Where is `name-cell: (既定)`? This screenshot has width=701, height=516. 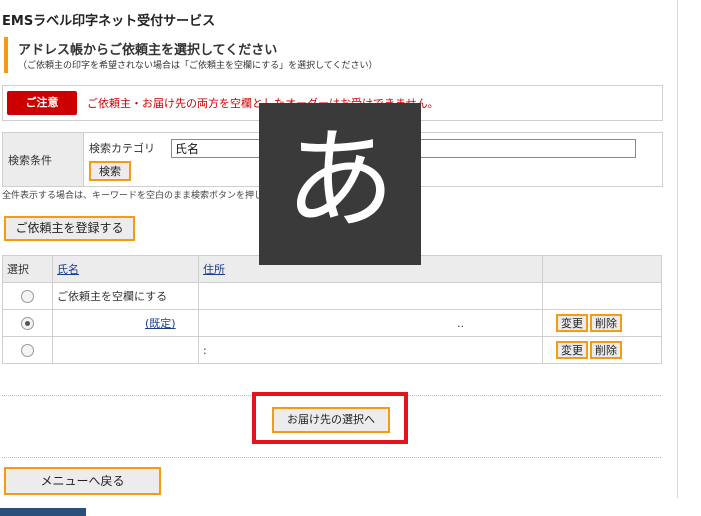
name-cell: (既定) is located at coordinates (125, 323).